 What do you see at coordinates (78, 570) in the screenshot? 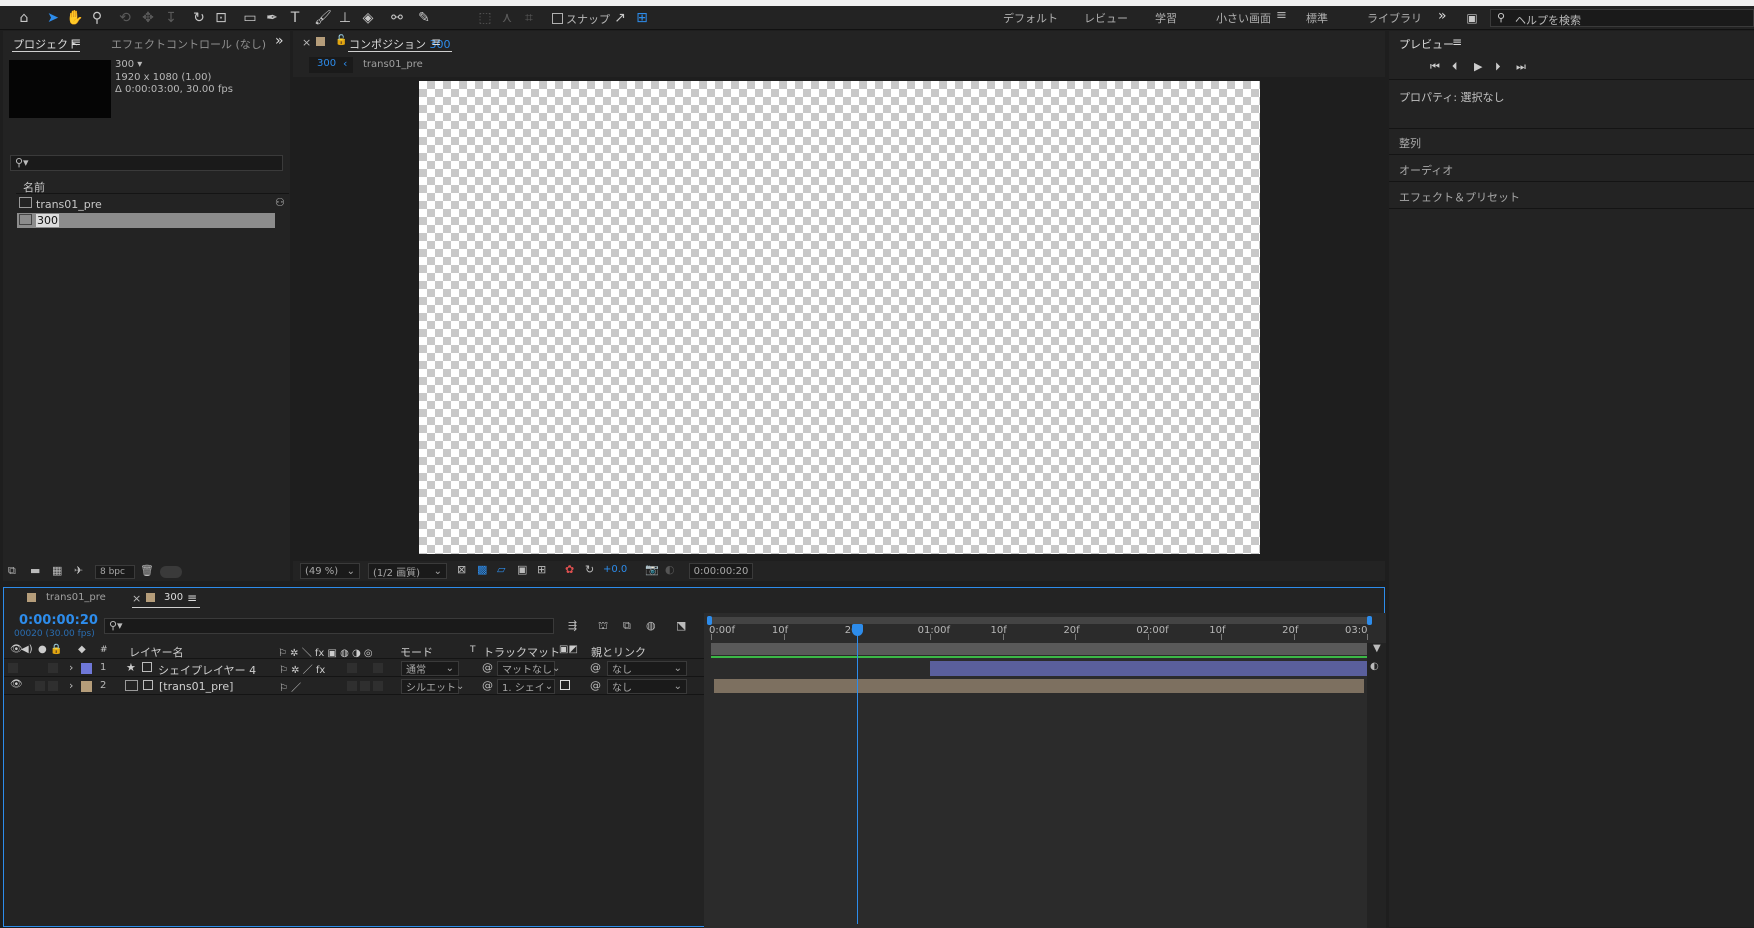
I see `render-queue-icon: ✈` at bounding box center [78, 570].